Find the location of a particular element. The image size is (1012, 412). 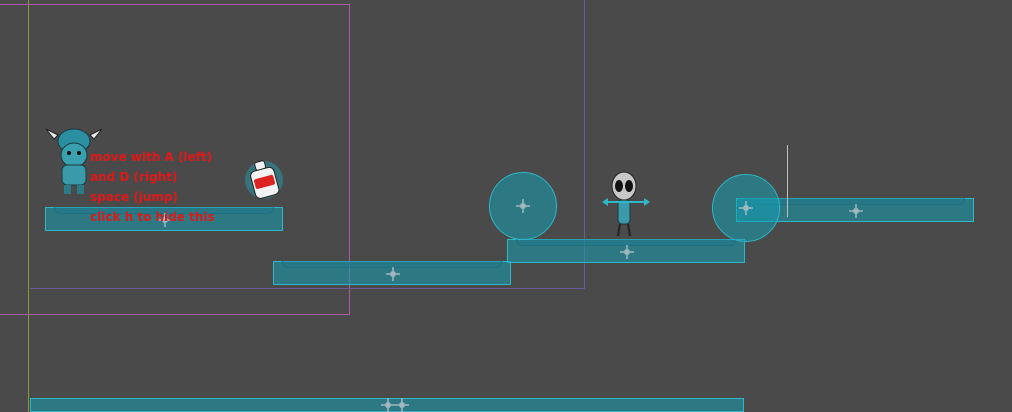

alien-enemy-sprite is located at coordinates (626, 204).